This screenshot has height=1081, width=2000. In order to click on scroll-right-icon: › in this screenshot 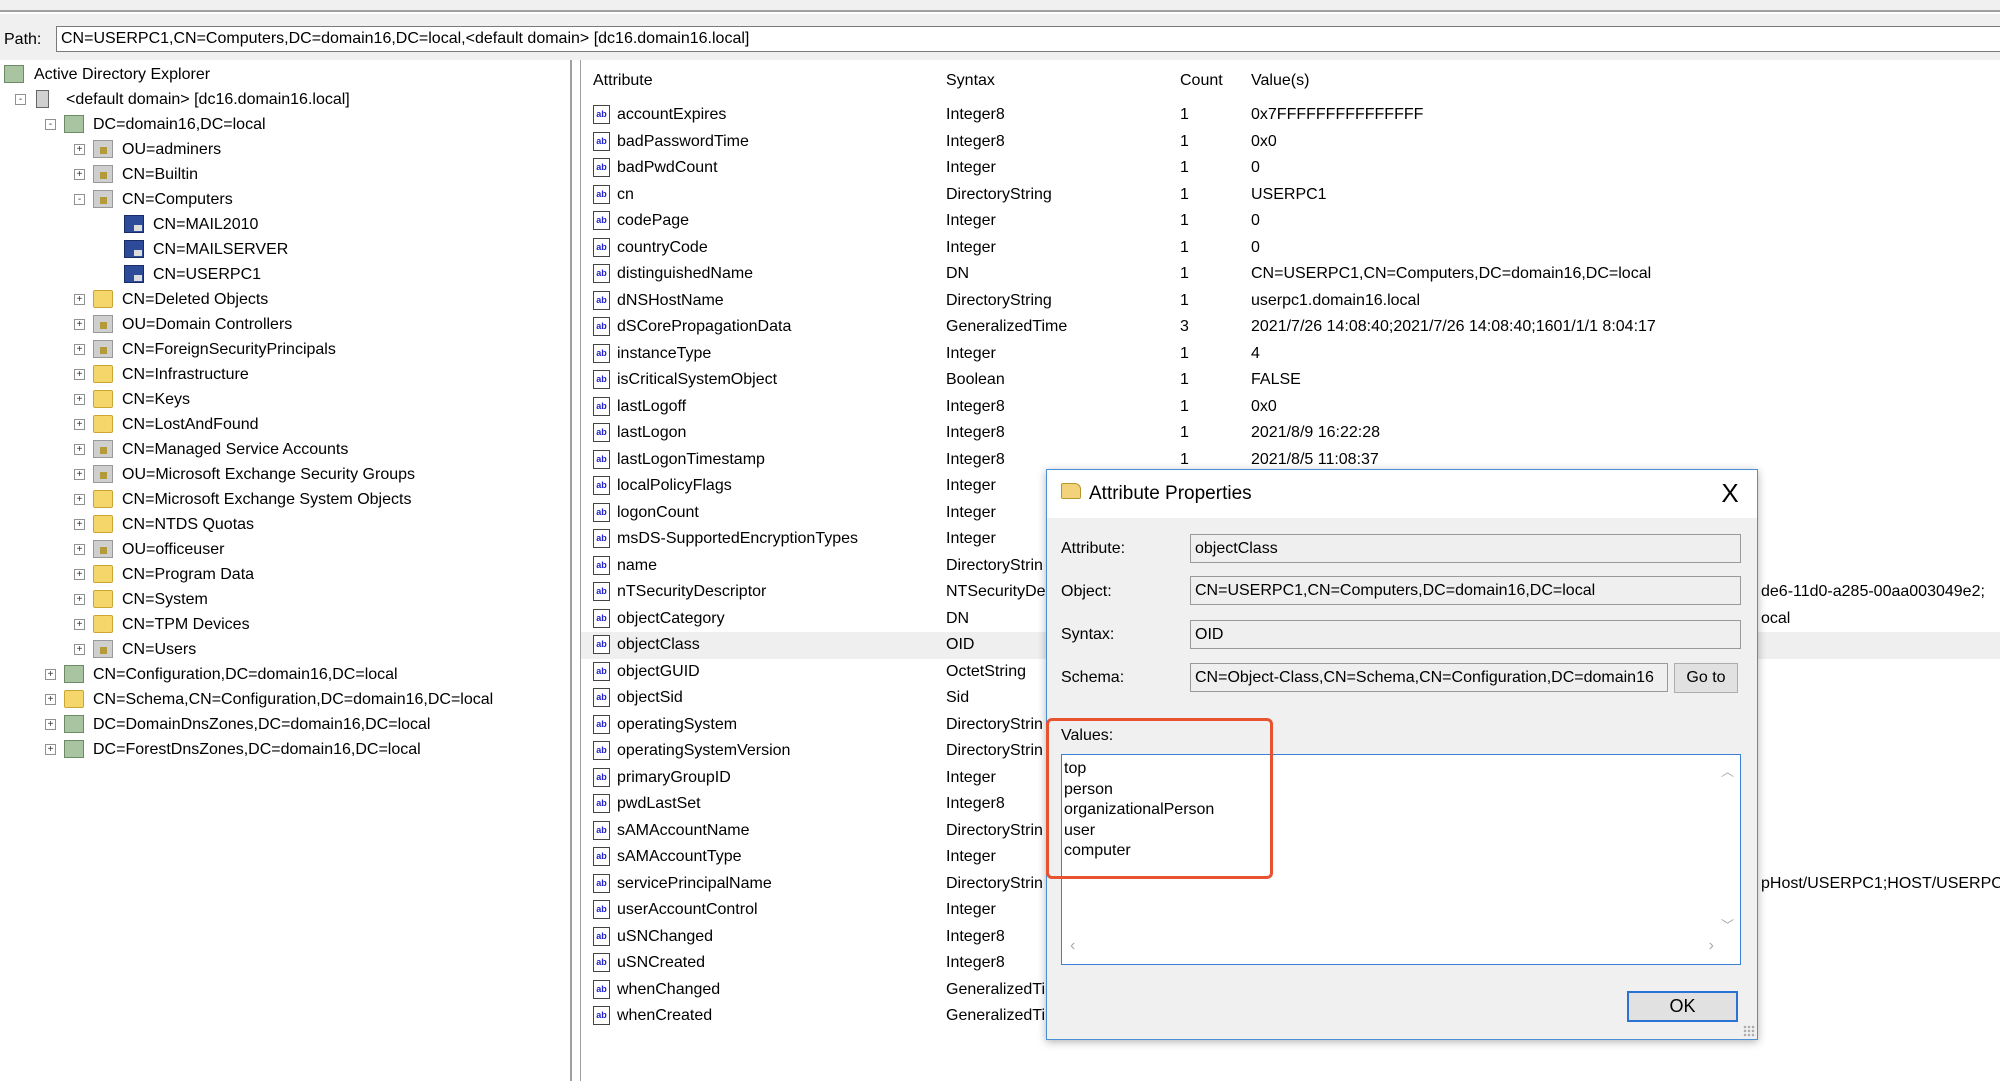, I will do `click(1711, 946)`.